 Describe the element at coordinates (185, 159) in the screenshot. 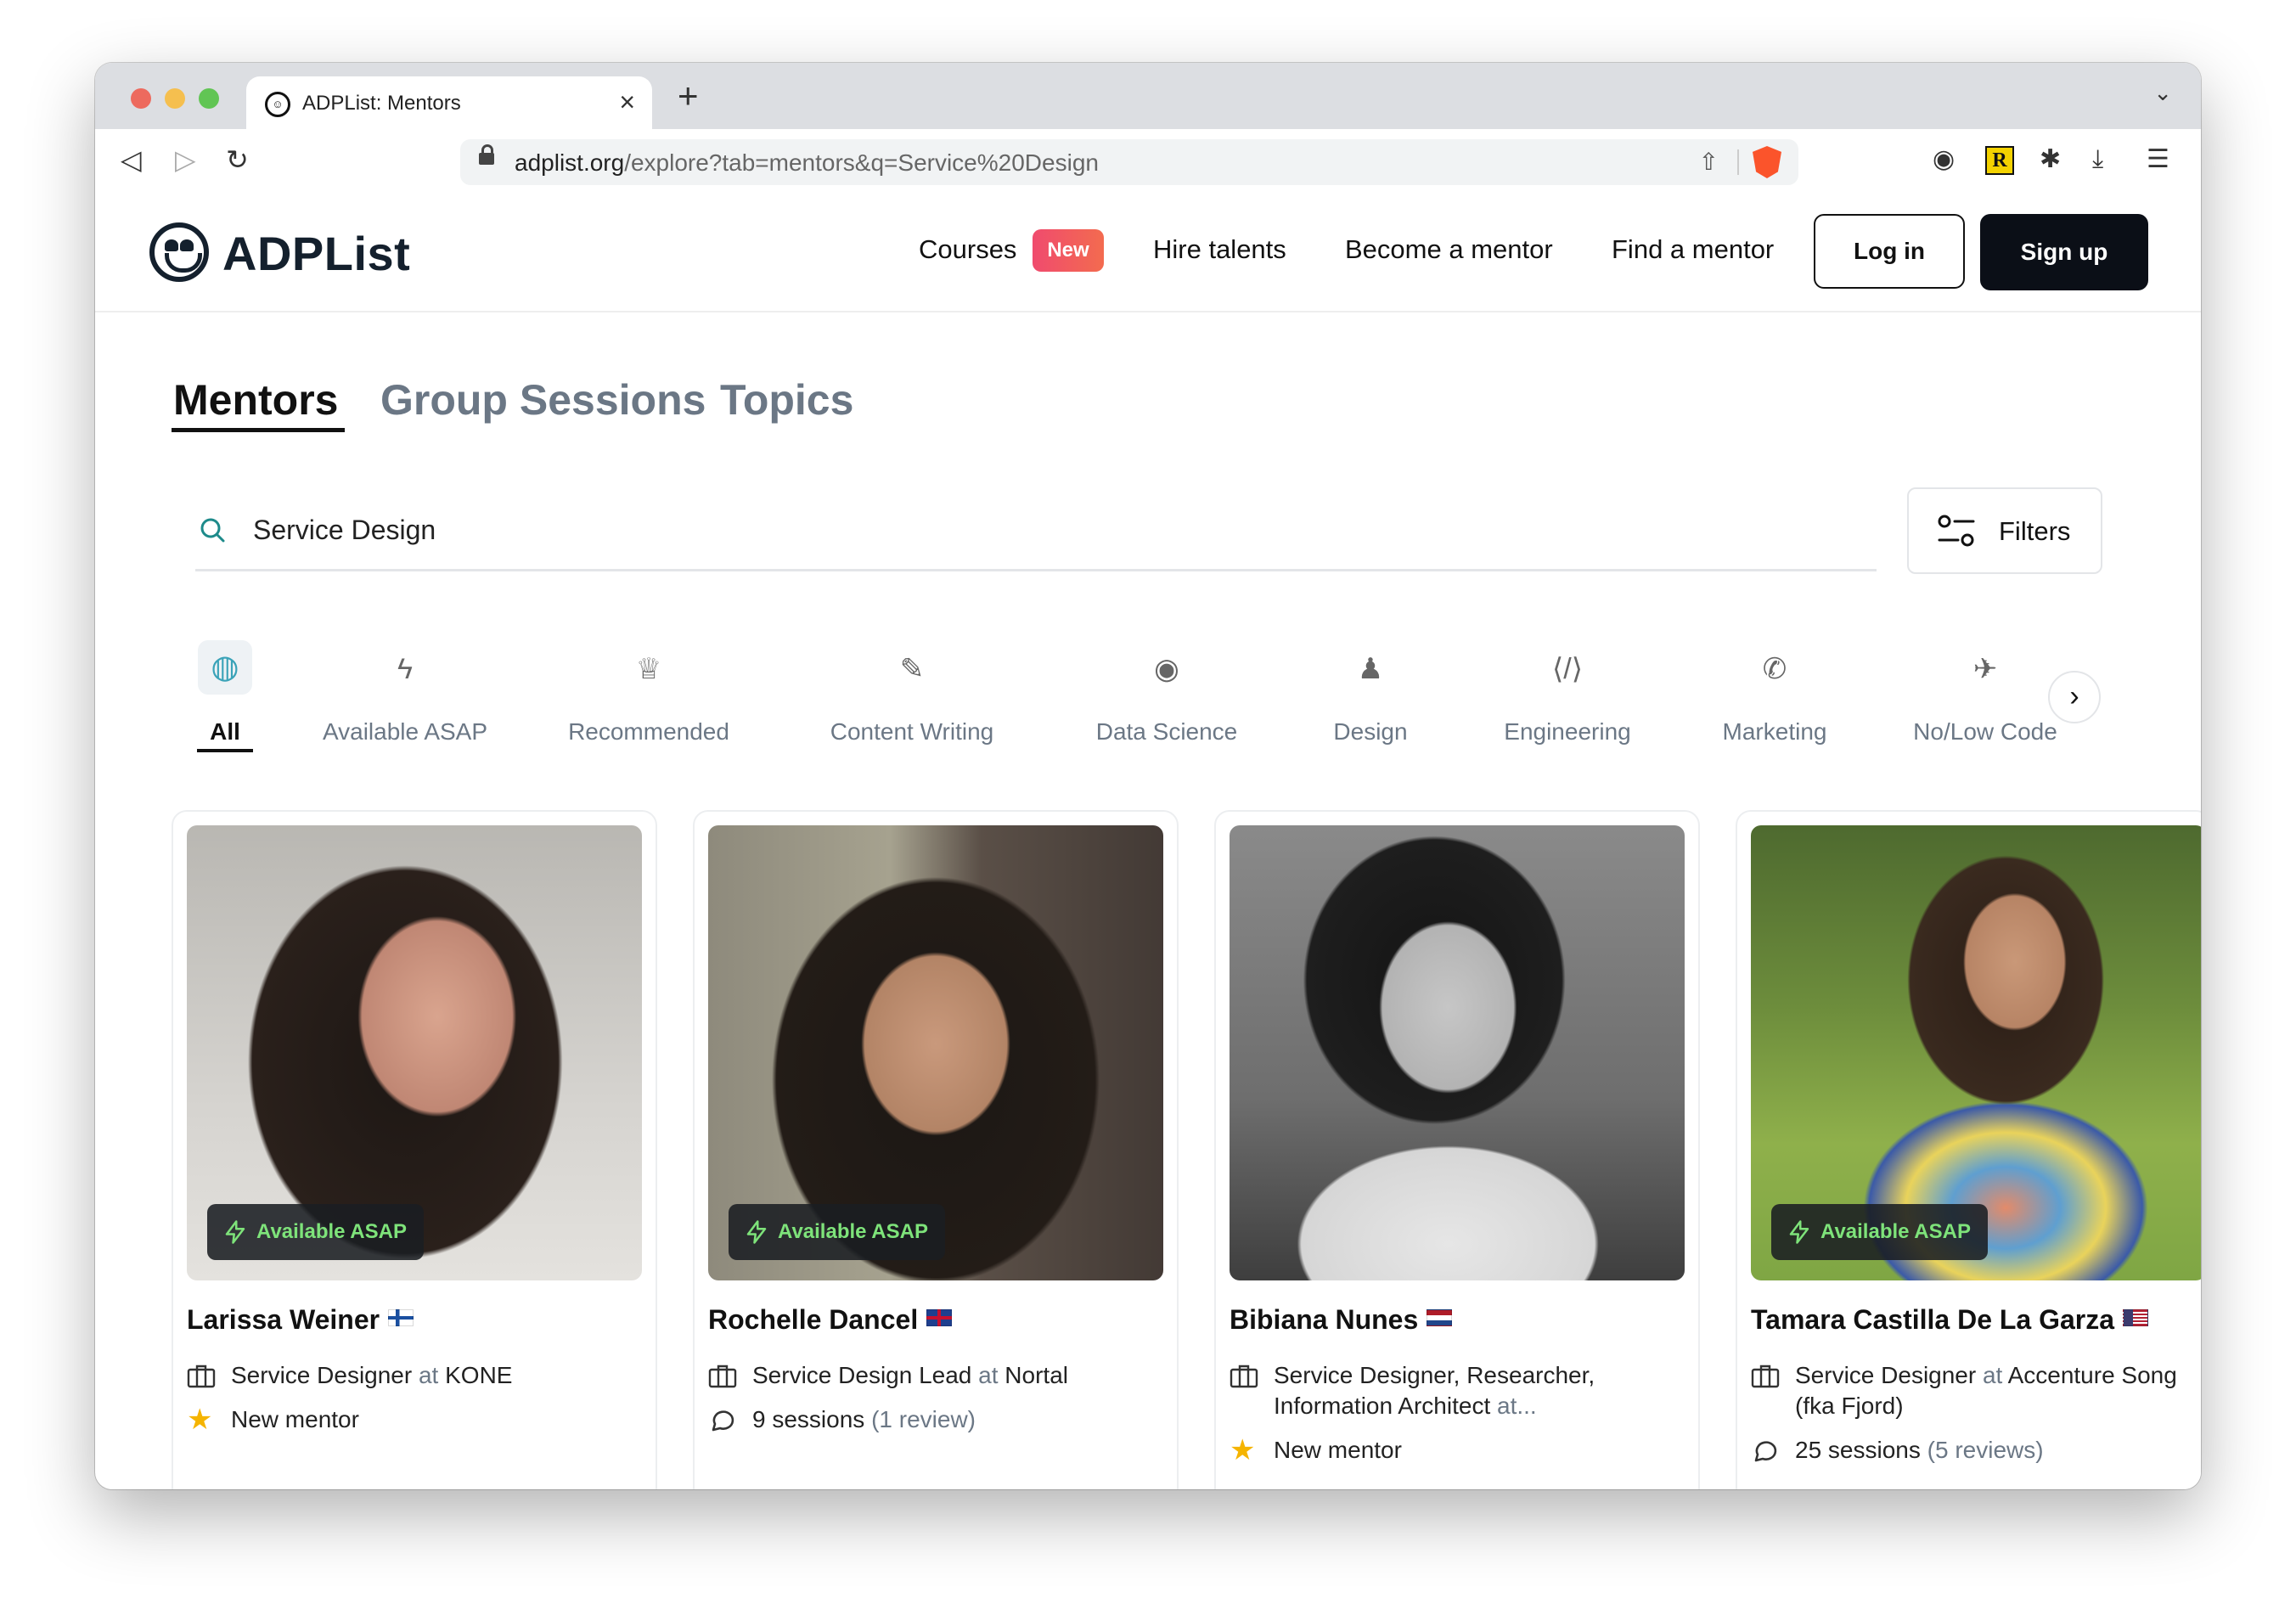

I see `forward-icon: ▷` at that location.